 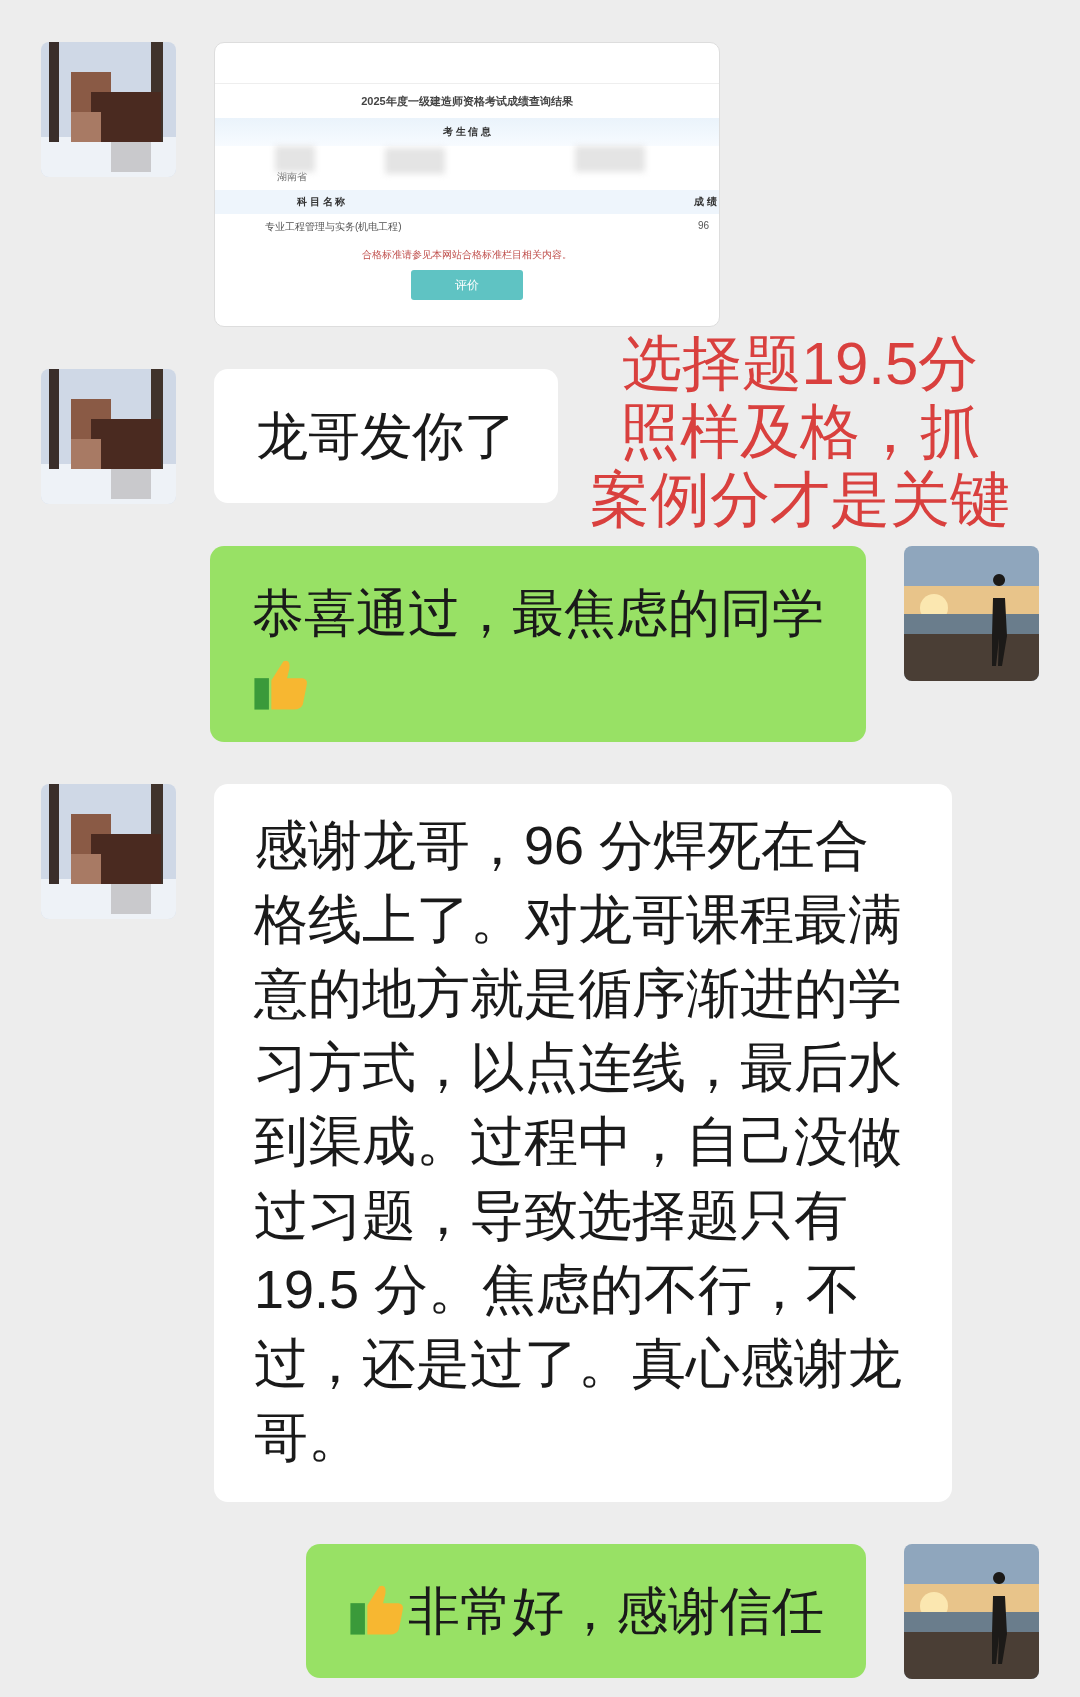 What do you see at coordinates (800, 432) in the screenshot?
I see `caption-text: 照样及格，抓` at bounding box center [800, 432].